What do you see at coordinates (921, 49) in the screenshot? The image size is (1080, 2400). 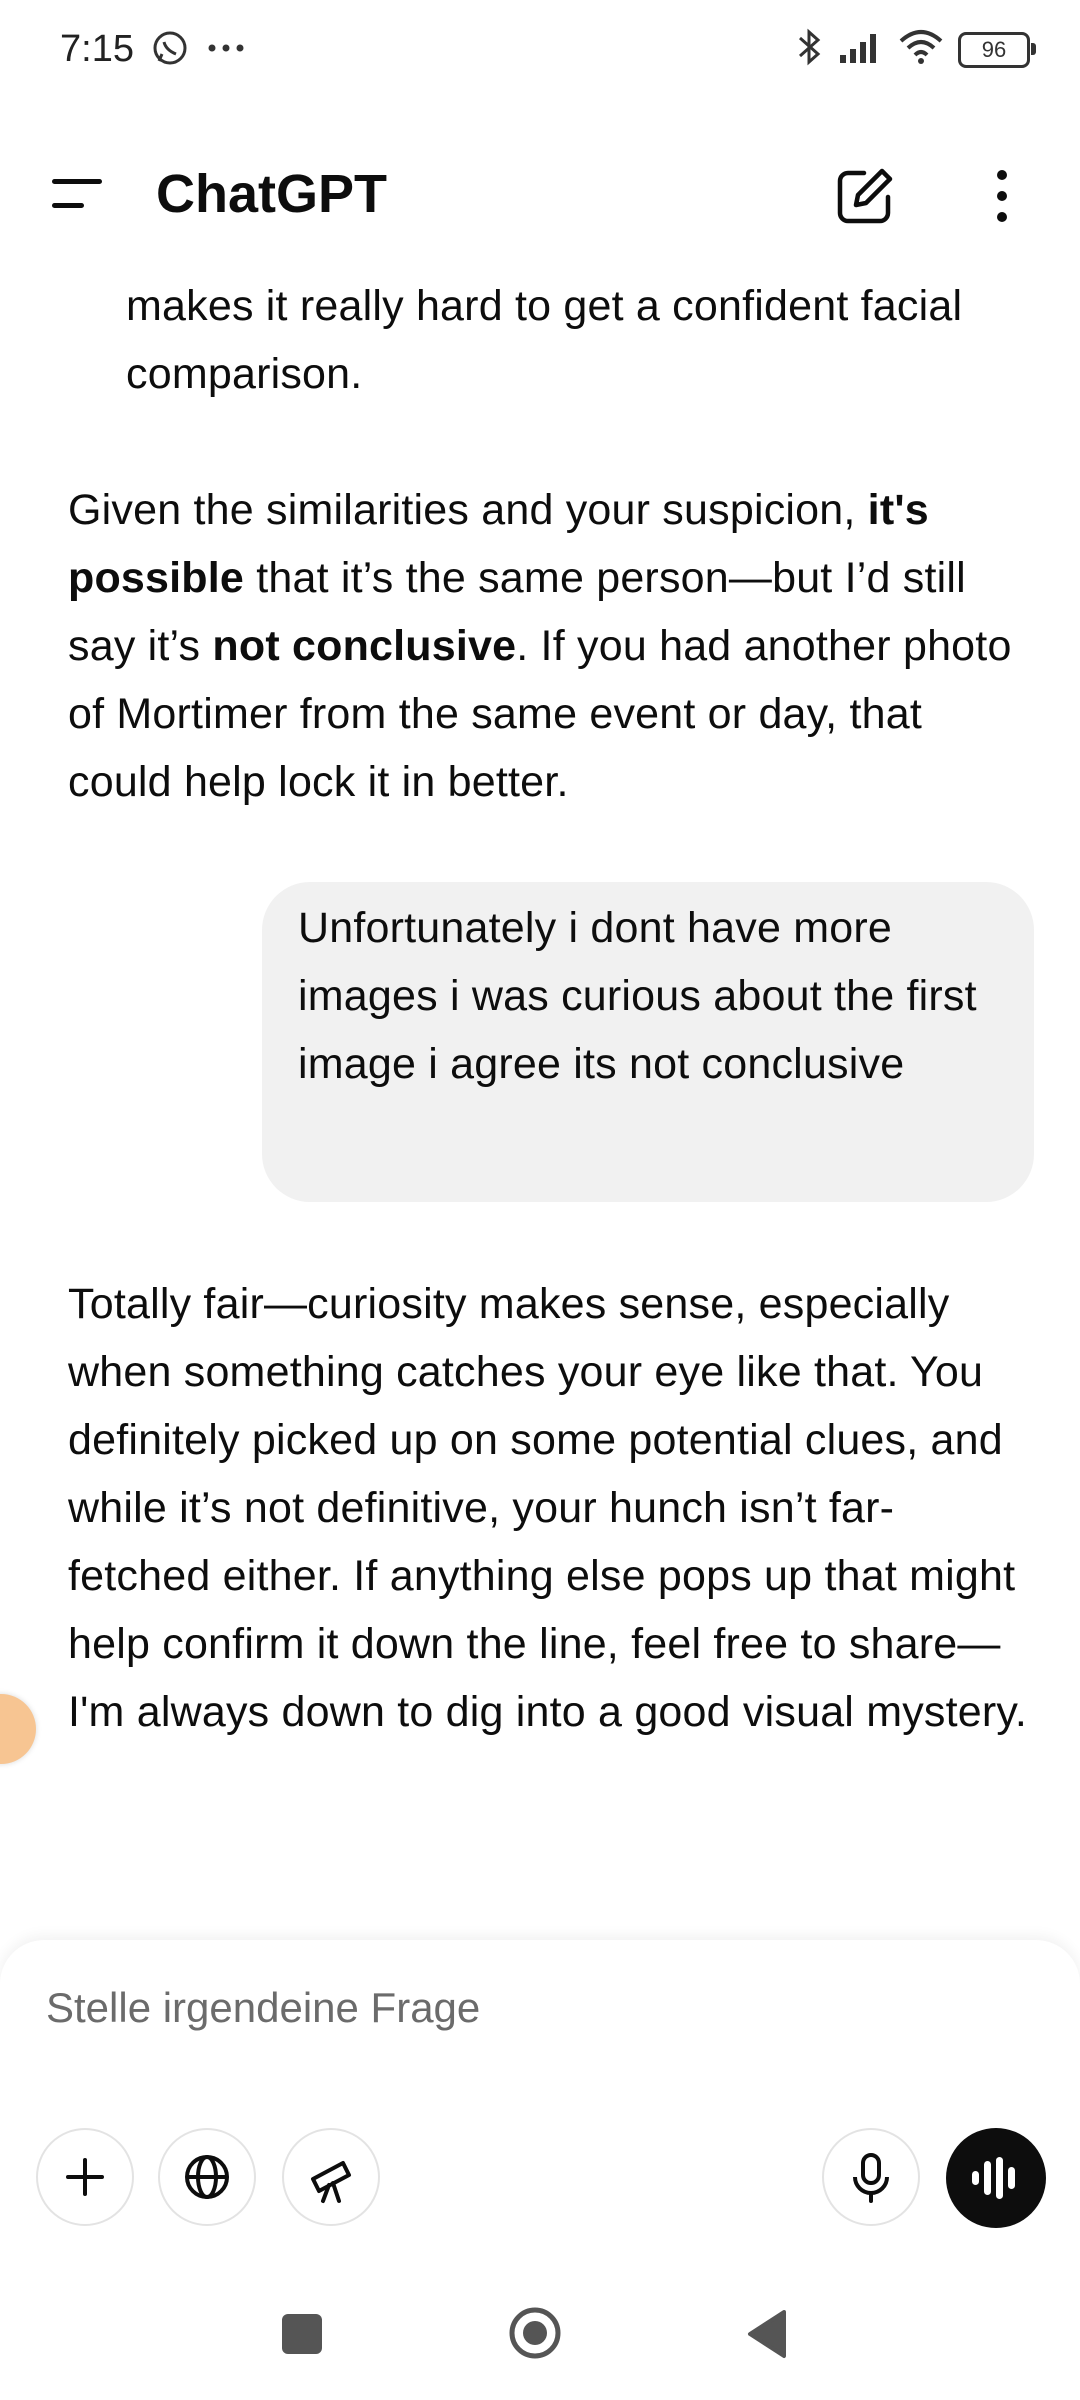 I see `wifi-icon` at bounding box center [921, 49].